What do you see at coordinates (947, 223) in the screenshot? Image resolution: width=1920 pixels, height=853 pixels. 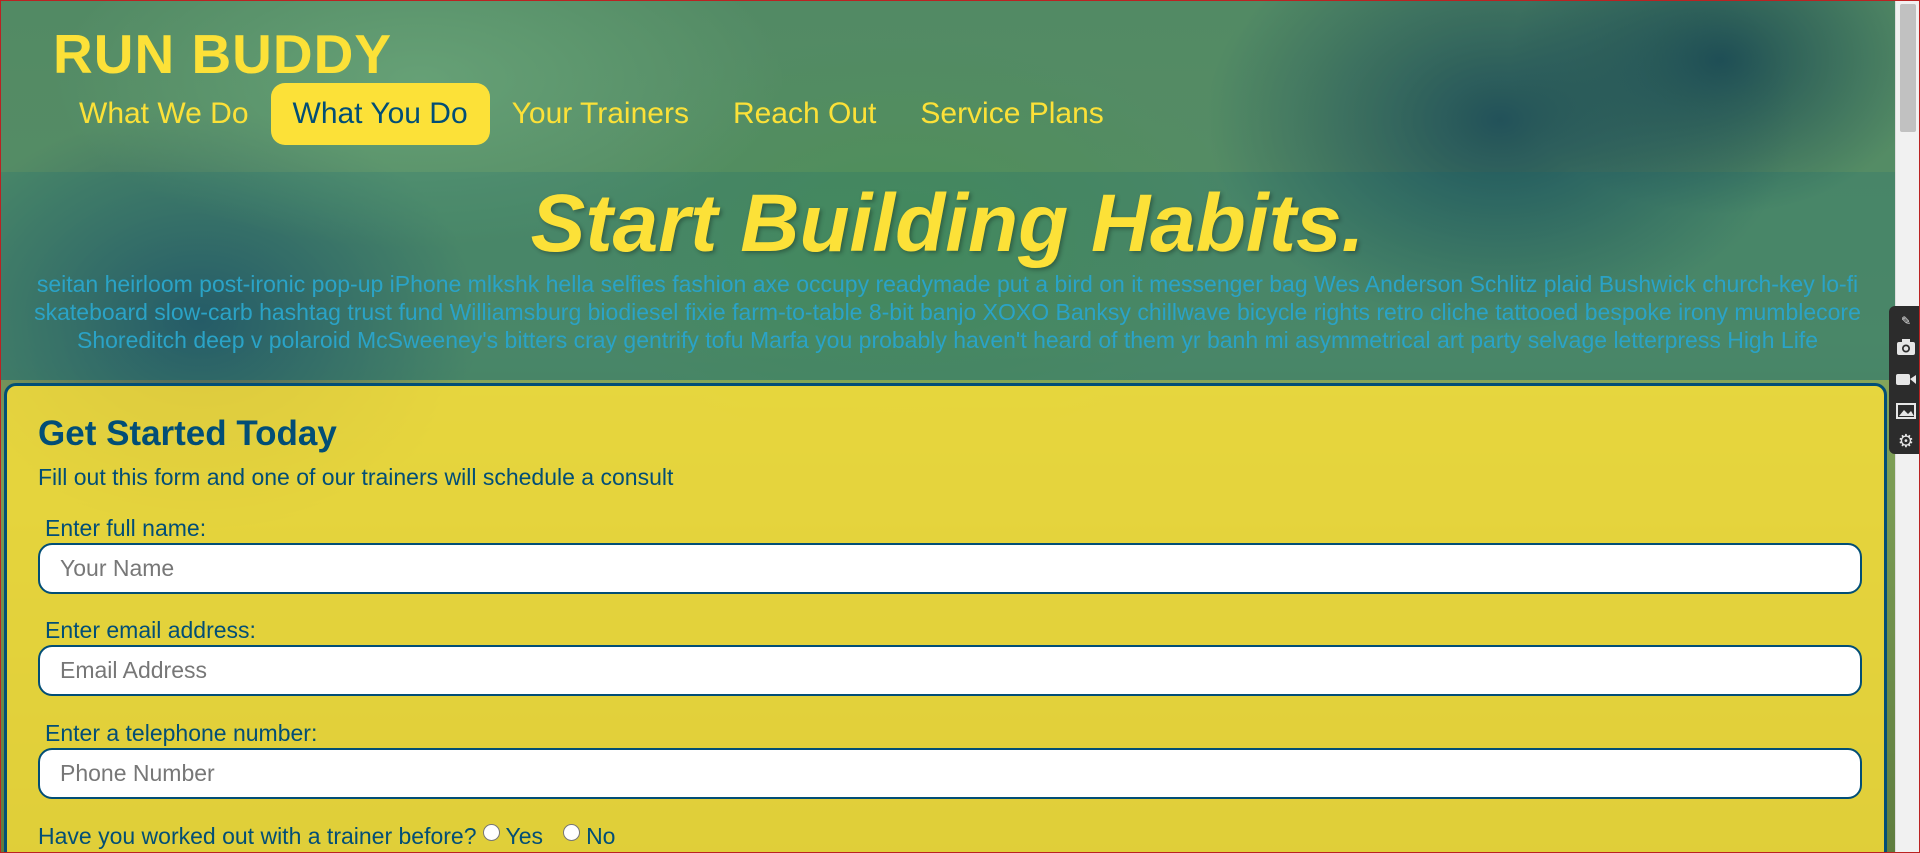 I see `hero-title: Start Building Habits.` at bounding box center [947, 223].